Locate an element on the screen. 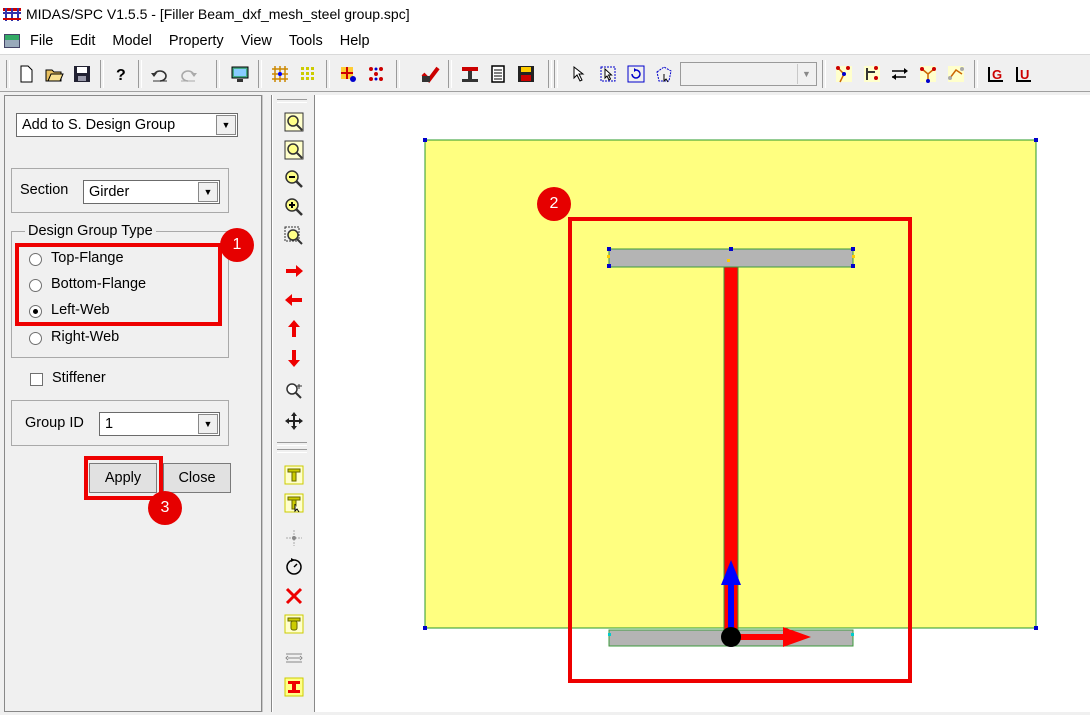 The image size is (1090, 715). zoom-window-icon is located at coordinates (294, 150).